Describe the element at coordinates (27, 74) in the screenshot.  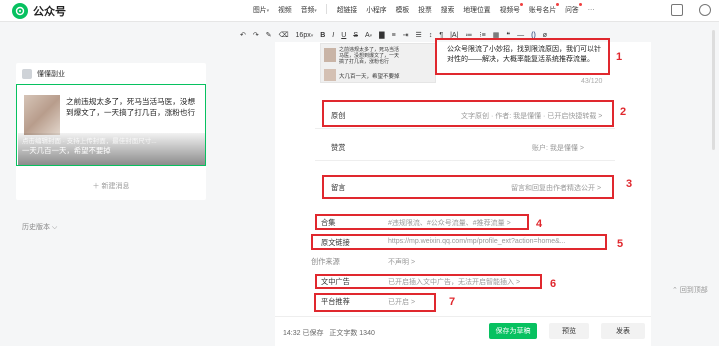
I see `avatar` at that location.